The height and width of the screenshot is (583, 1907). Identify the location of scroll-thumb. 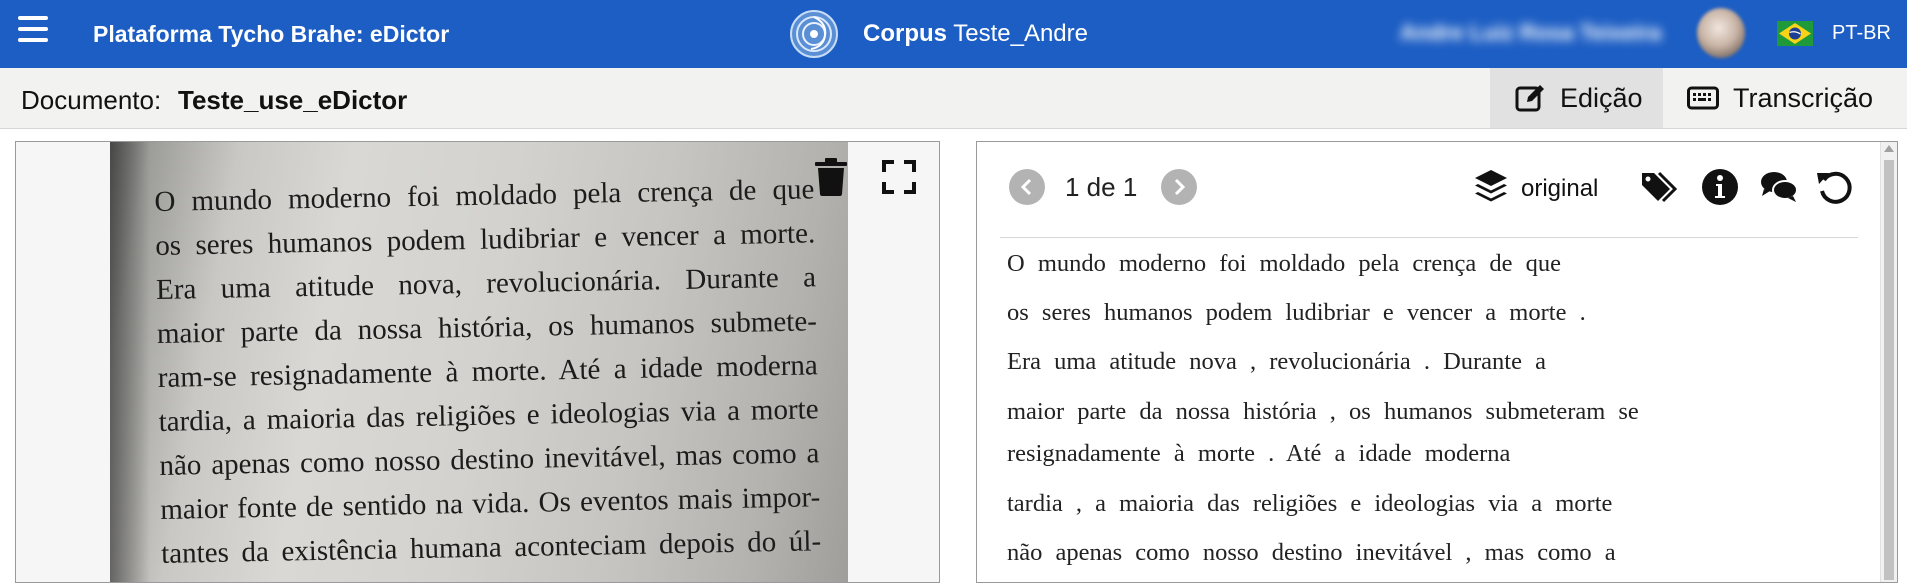
(1889, 370).